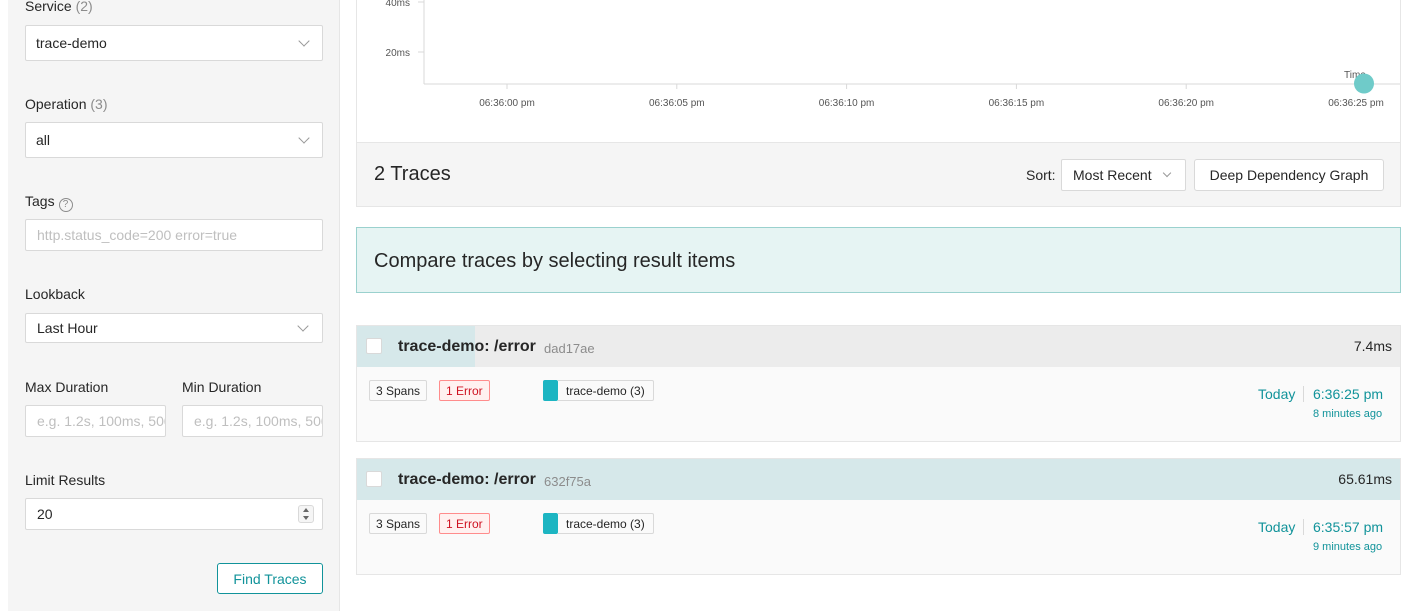 The height and width of the screenshot is (615, 1406). What do you see at coordinates (1356, 103) in the screenshot?
I see `x-tick-label: 06:36:25 pm` at bounding box center [1356, 103].